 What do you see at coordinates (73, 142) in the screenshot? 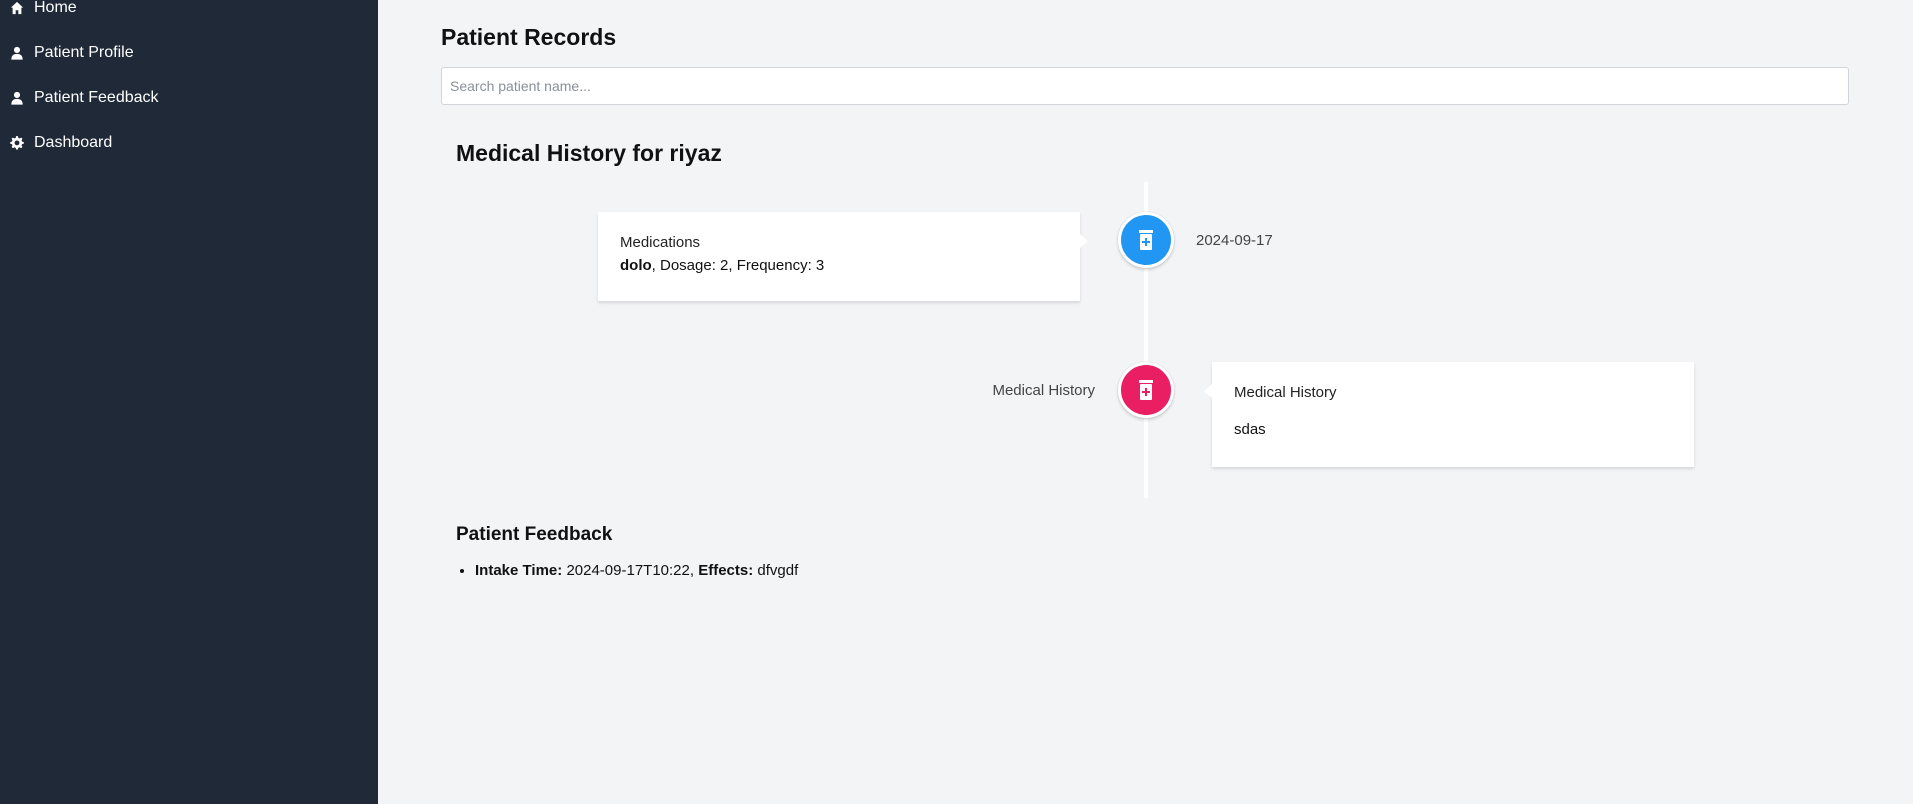
I see `sidebar-item-label: Dashboard` at bounding box center [73, 142].